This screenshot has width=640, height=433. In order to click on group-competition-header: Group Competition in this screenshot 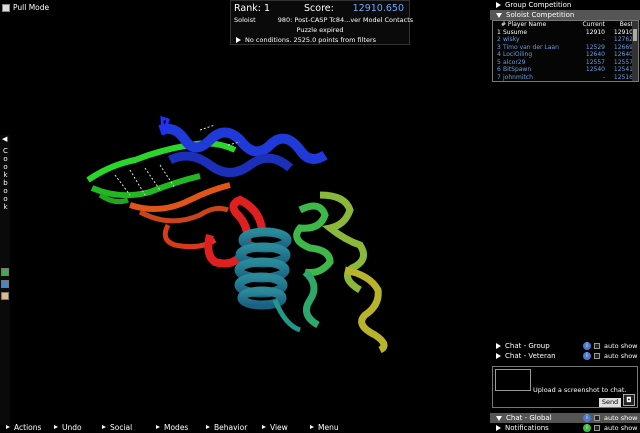, I will do `click(565, 5)`.